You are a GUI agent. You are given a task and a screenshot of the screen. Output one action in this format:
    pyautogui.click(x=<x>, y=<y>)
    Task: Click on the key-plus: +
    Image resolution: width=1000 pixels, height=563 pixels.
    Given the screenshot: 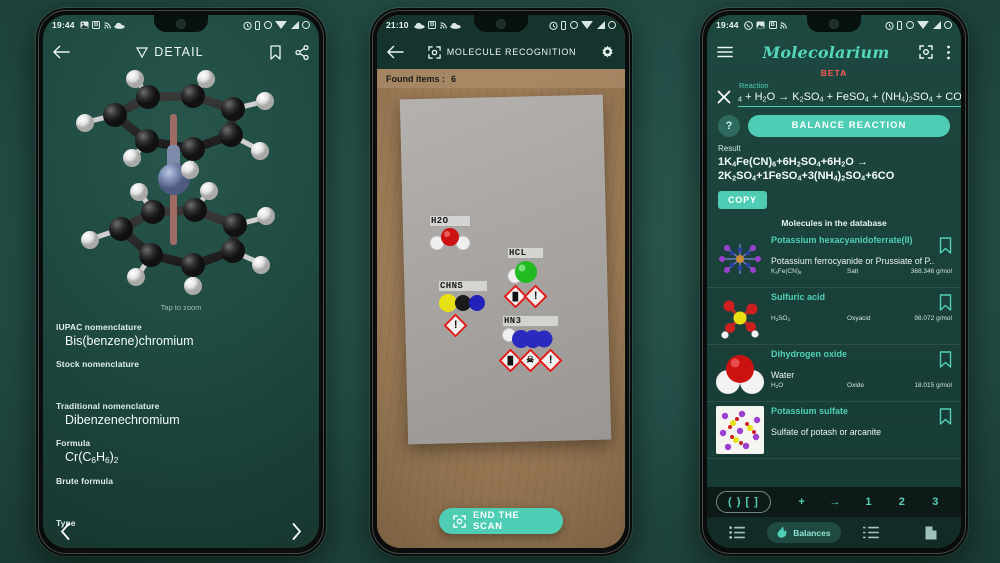 What is the action you would take?
    pyautogui.click(x=801, y=502)
    